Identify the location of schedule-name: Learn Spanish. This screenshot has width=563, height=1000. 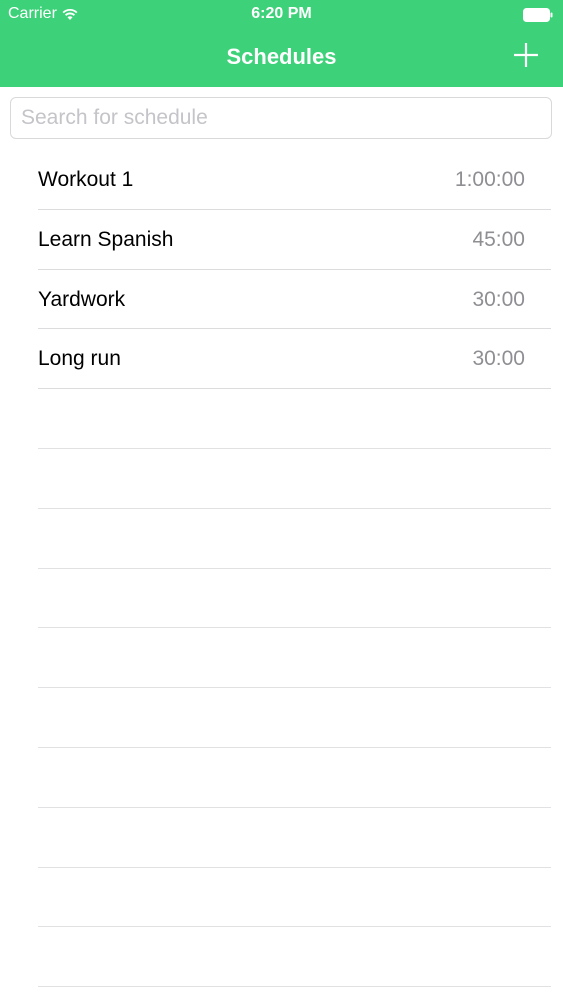
(106, 239).